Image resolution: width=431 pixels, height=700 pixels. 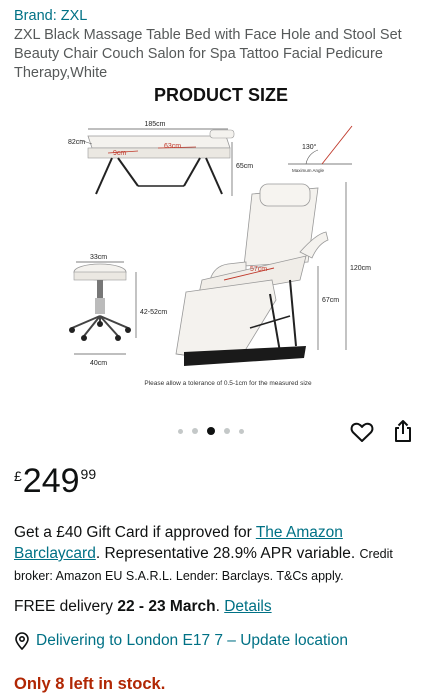 I want to click on promo-apr: . Representative 28.9% APR variable., so click(x=227, y=553).